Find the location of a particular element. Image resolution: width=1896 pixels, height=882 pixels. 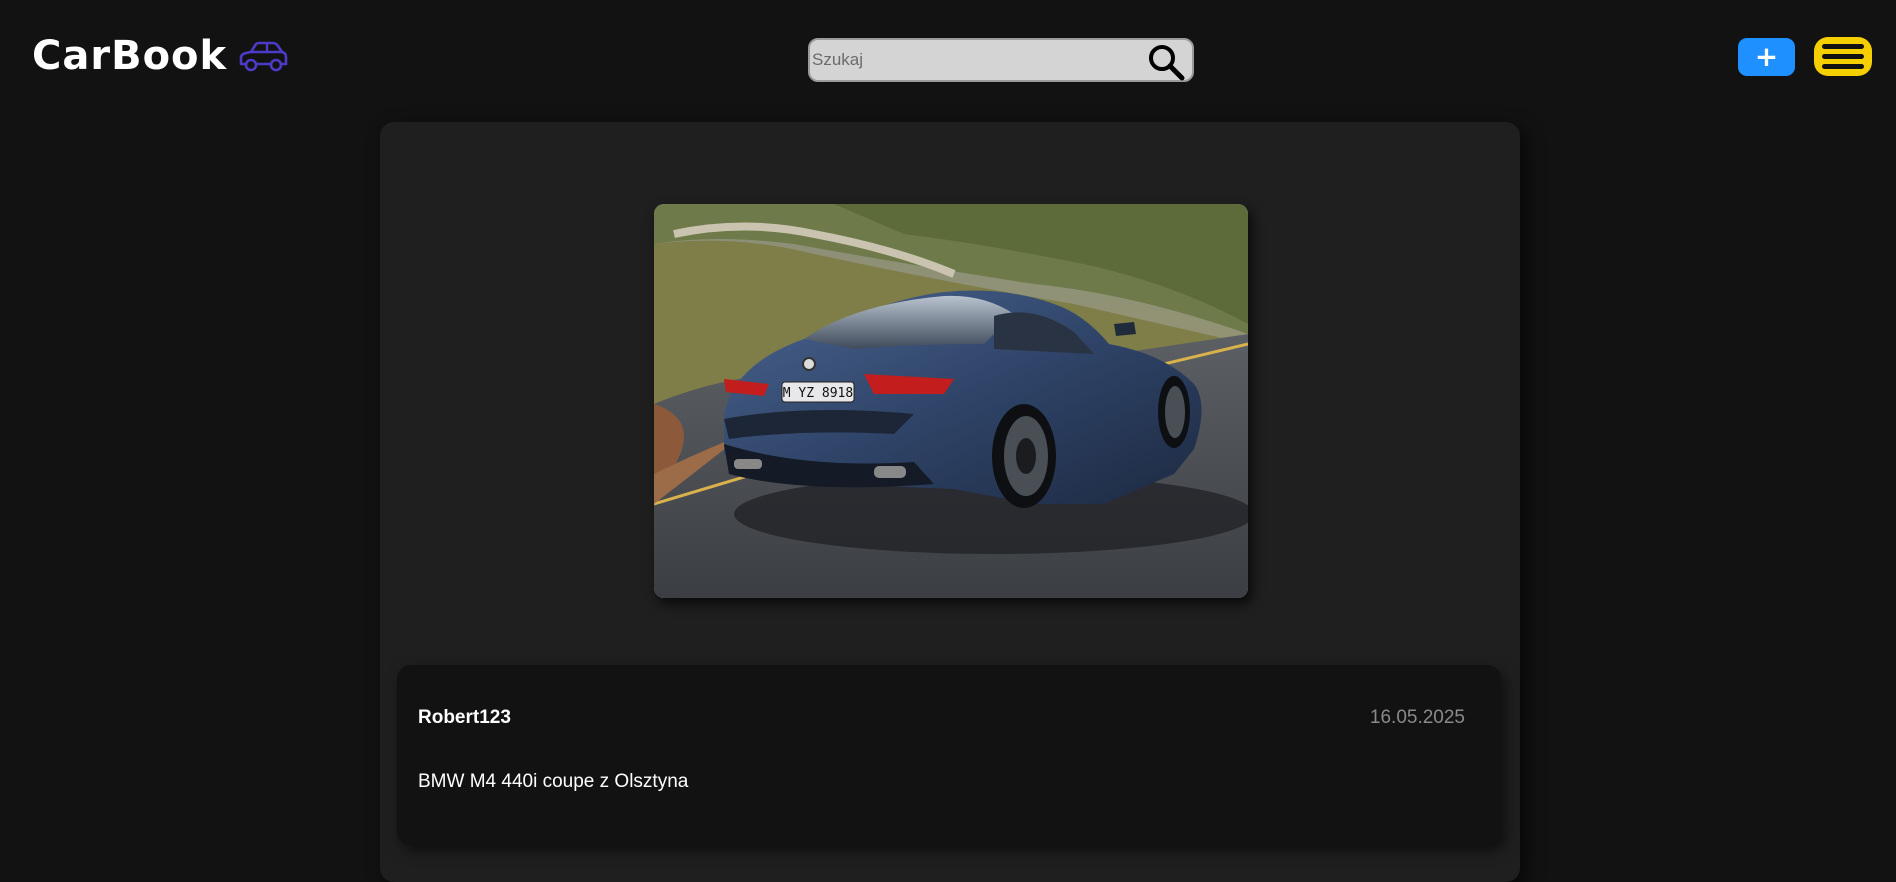

logo: CarBook is located at coordinates (160, 56).